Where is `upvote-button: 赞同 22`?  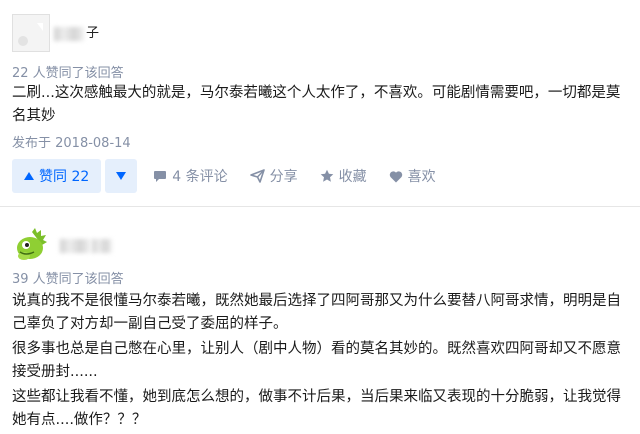 upvote-button: 赞同 22 is located at coordinates (57, 176).